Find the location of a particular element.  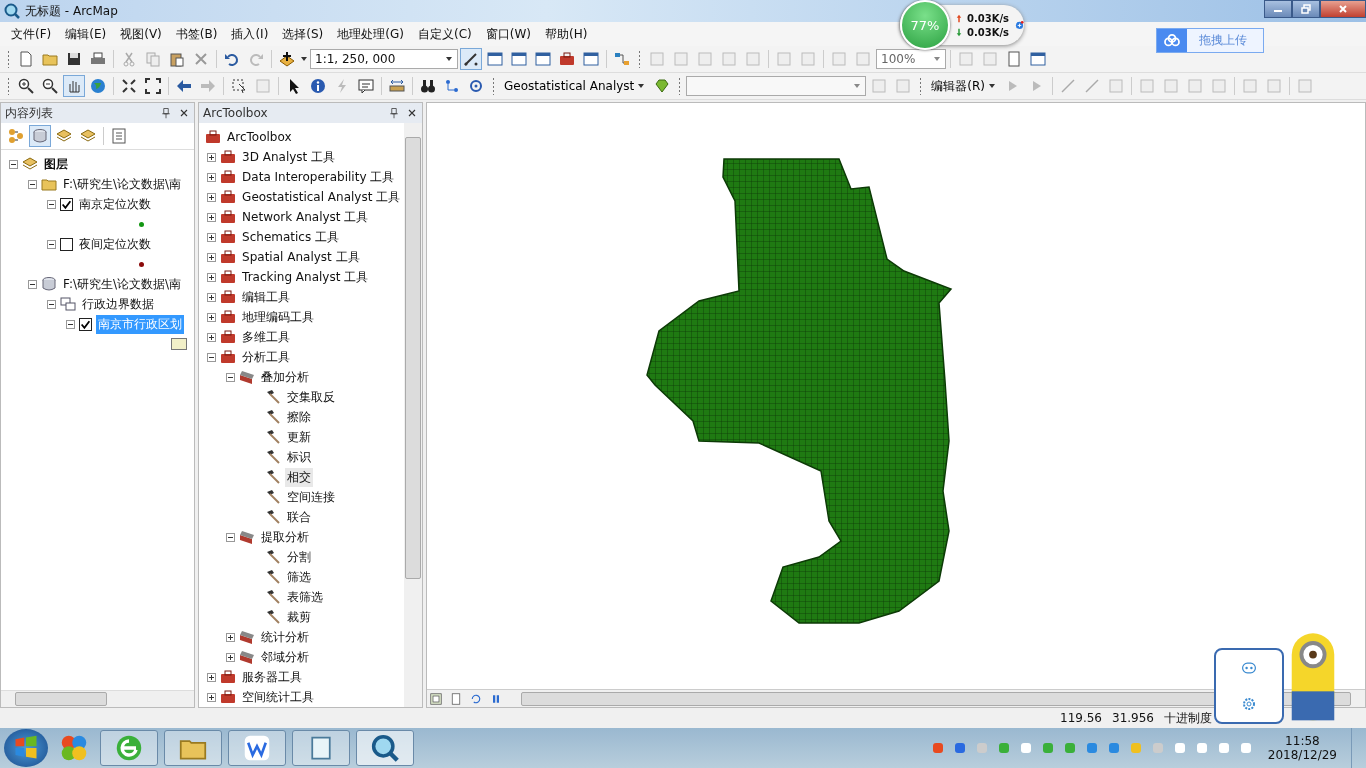

upload-speed: 0.03K/s is located at coordinates (983, 18).